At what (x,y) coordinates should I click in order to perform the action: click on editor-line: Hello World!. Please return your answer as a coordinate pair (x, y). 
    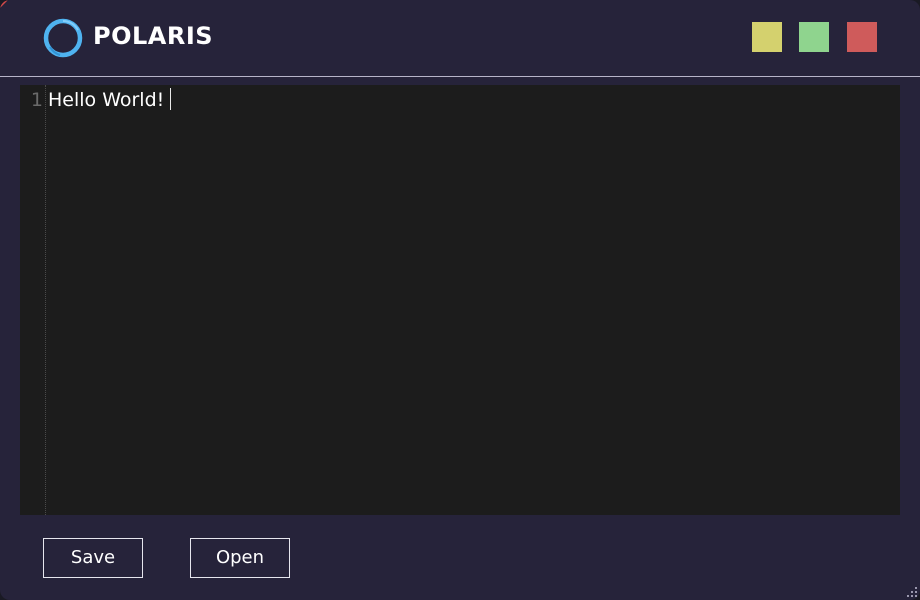
    Looking at the image, I should click on (110, 100).